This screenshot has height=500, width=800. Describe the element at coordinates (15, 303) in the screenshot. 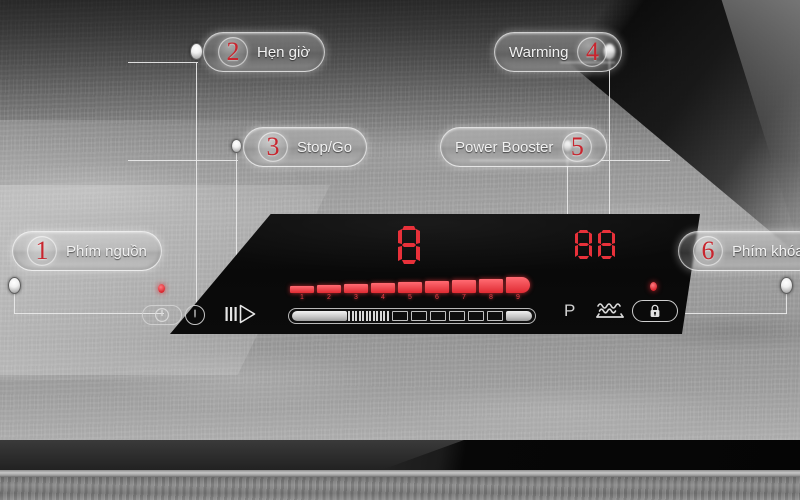

I see `leader-line-1-vertical` at that location.